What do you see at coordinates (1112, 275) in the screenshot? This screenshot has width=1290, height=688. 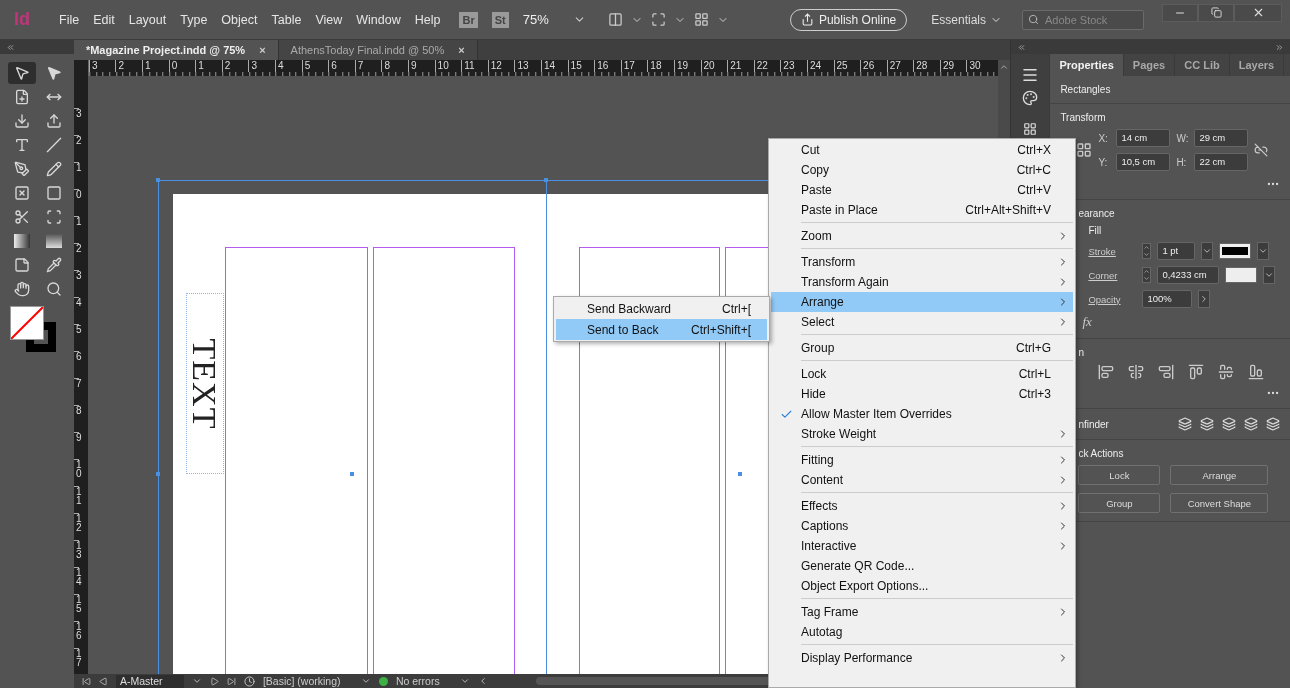 I see `corner-label: Corner` at bounding box center [1112, 275].